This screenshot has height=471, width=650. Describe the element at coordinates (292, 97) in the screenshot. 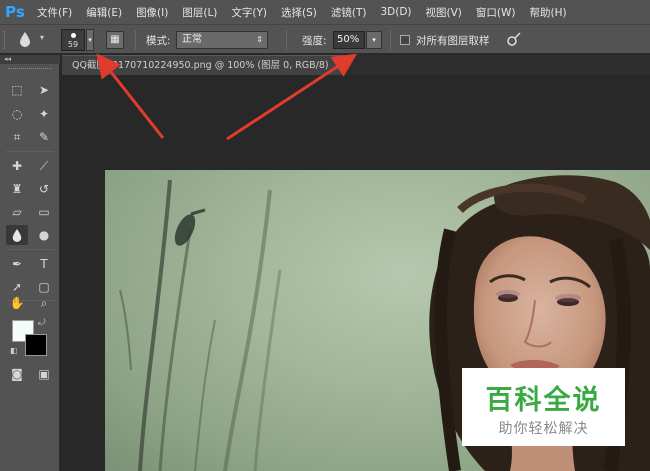

I see `arrow-to-strength` at that location.